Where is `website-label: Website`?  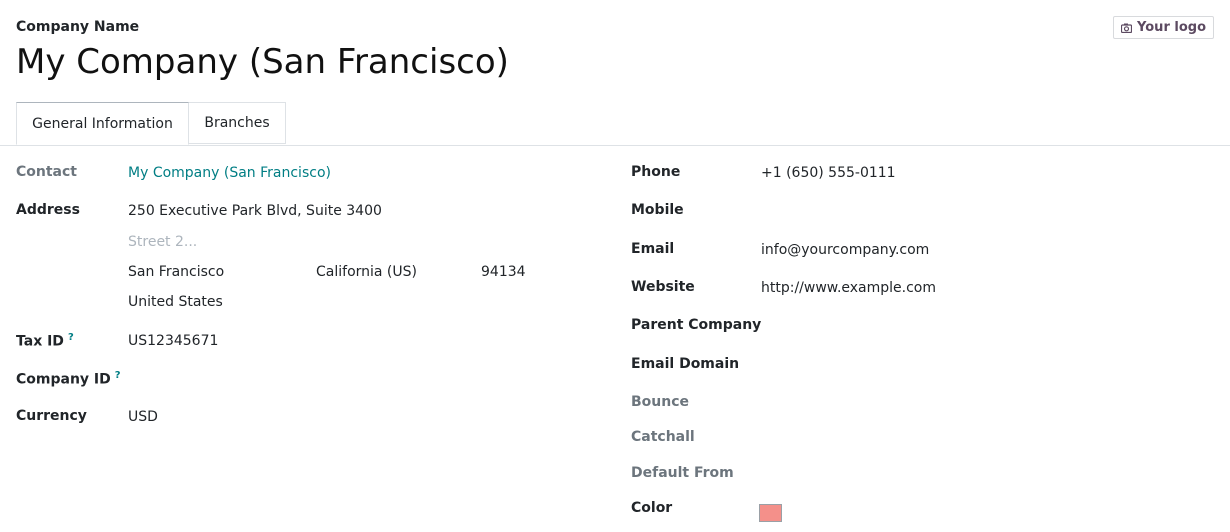
website-label: Website is located at coordinates (663, 287).